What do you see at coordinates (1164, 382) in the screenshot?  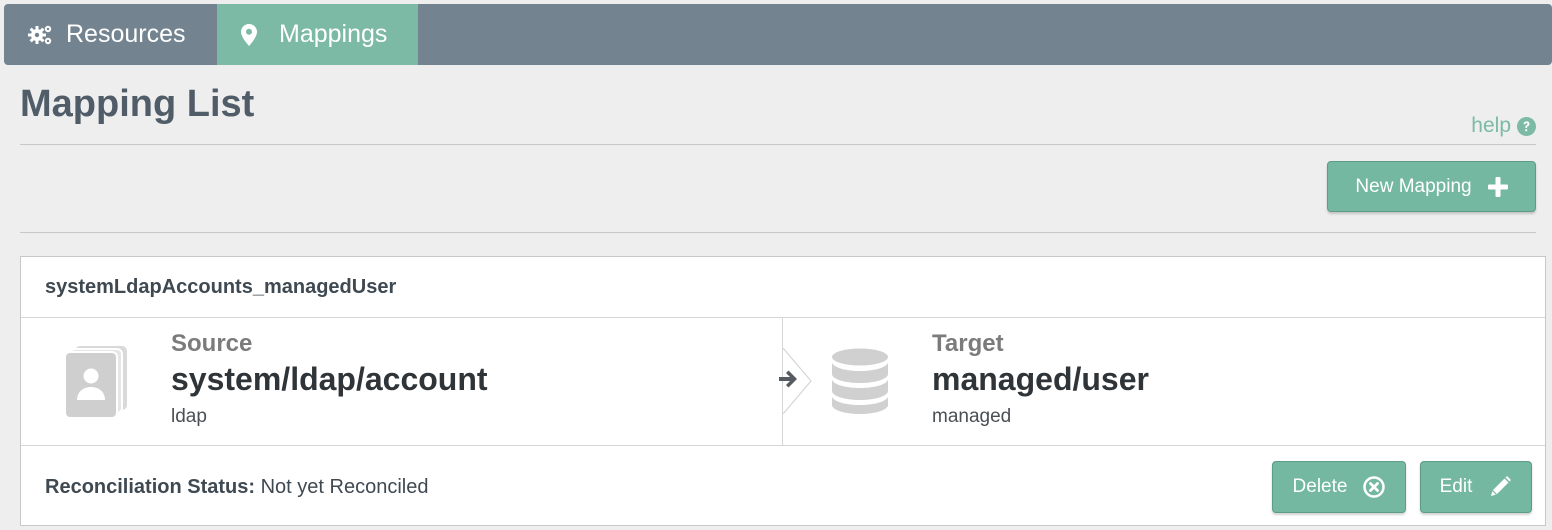 I see `target-panel: Target managed/user managed` at bounding box center [1164, 382].